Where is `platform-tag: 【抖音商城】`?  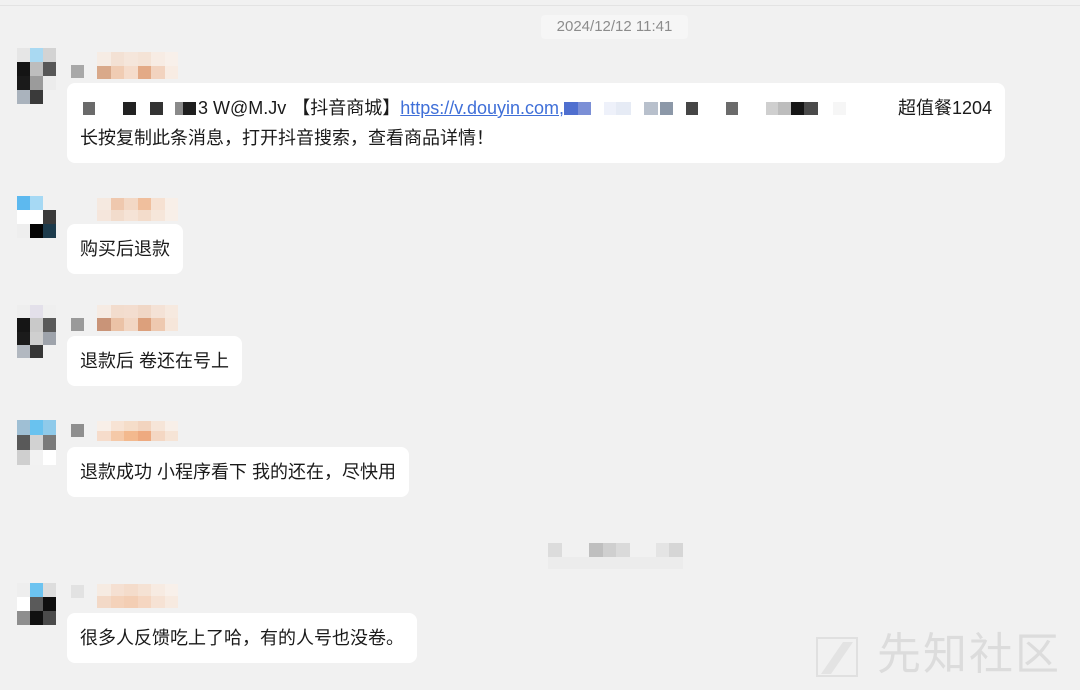 platform-tag: 【抖音商城】 is located at coordinates (346, 108).